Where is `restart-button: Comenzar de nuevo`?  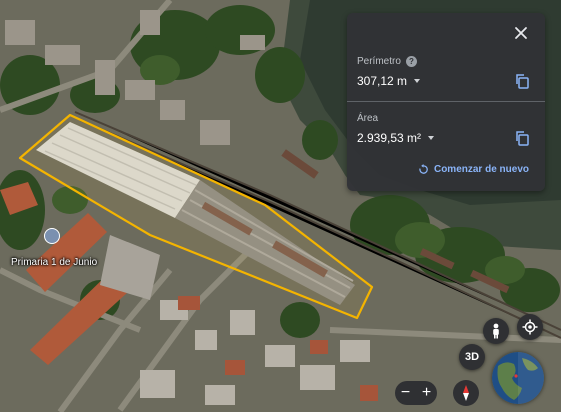
restart-button: Comenzar de nuevo is located at coordinates (473, 169).